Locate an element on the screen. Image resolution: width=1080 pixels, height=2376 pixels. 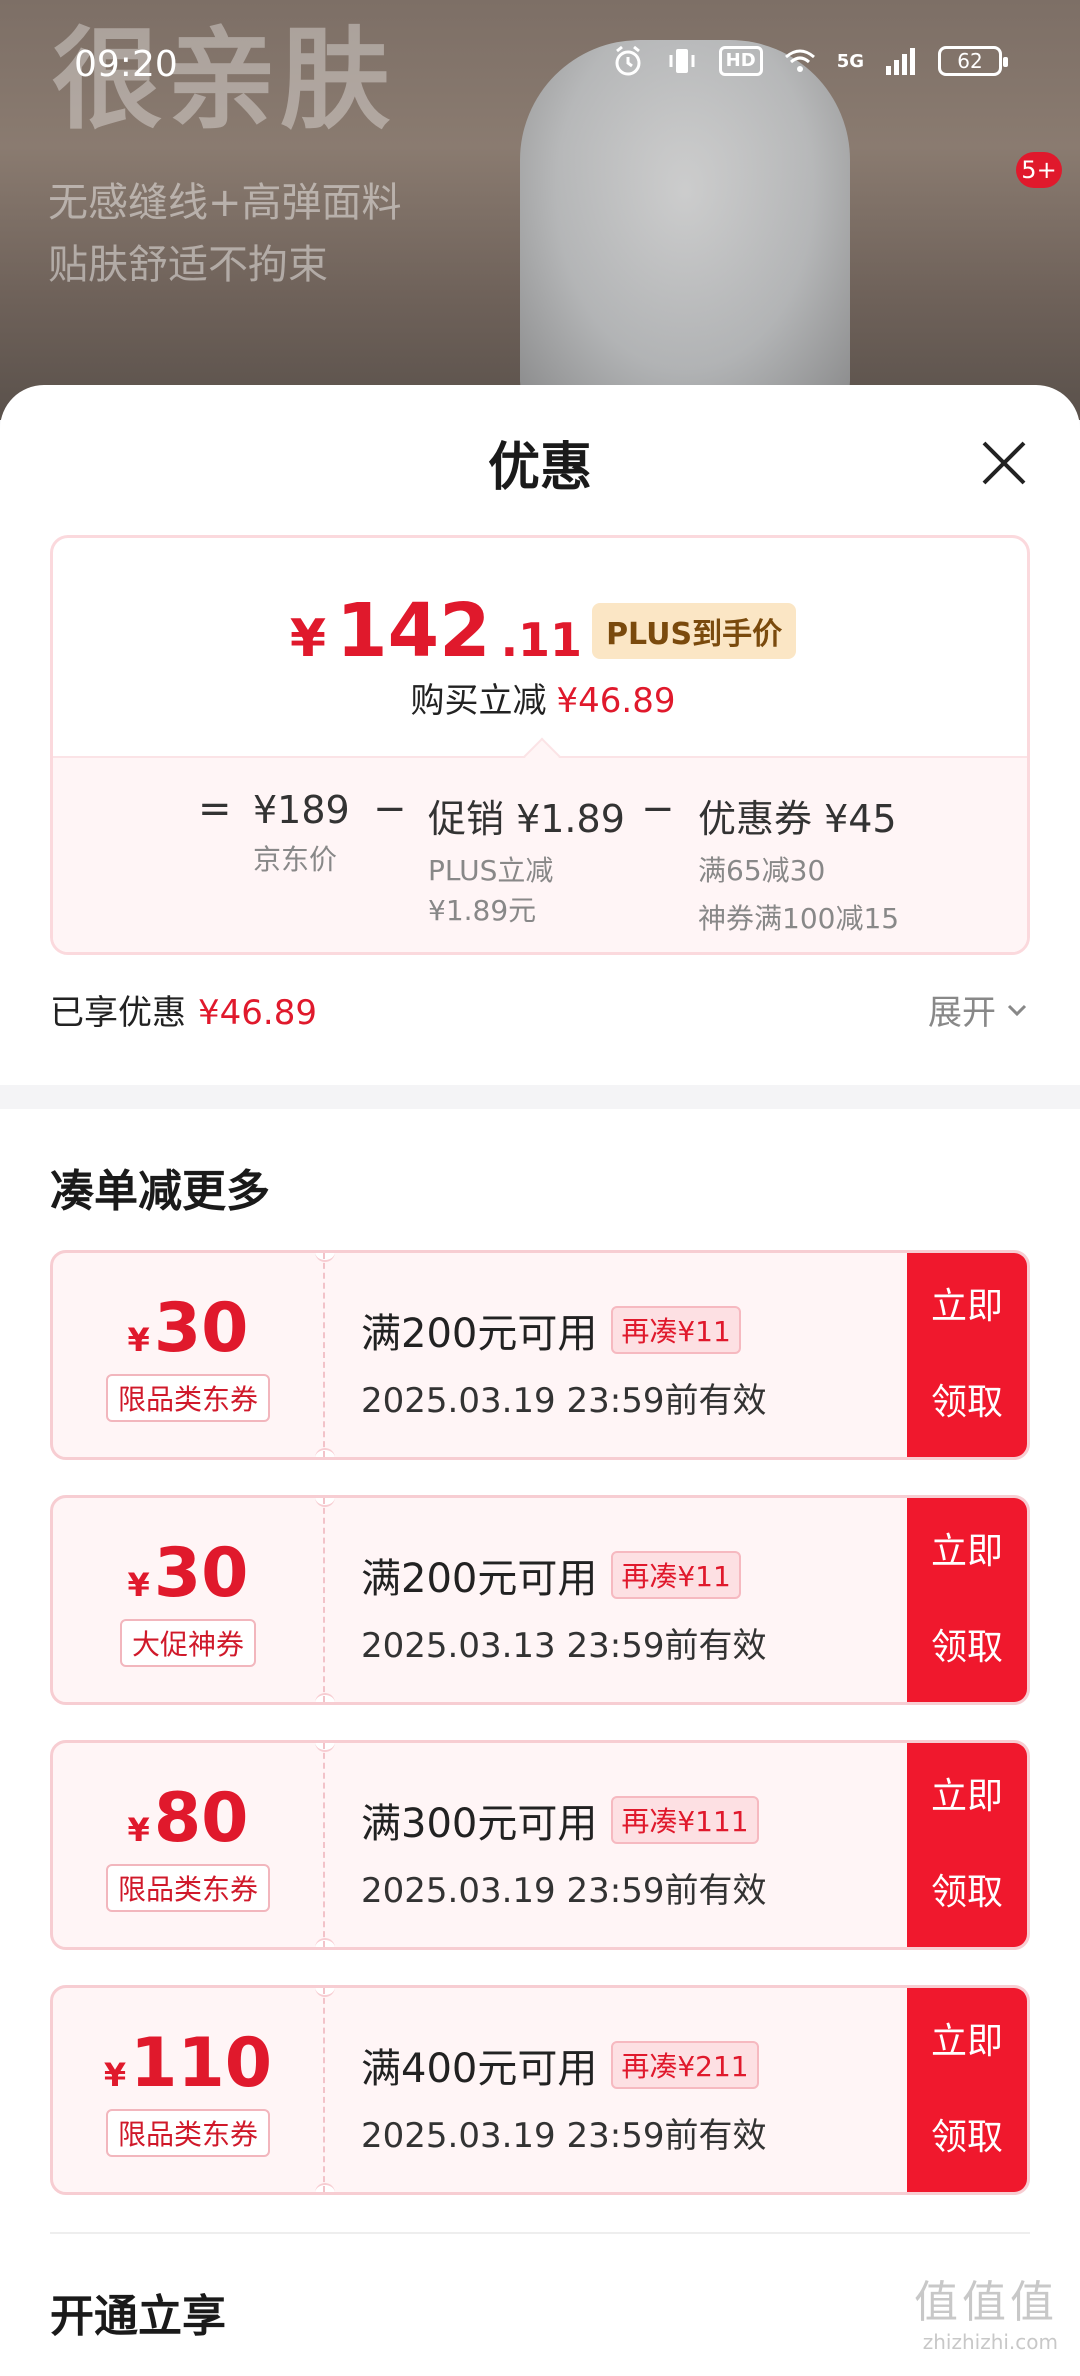
section-divider-line is located at coordinates (540, 2233).